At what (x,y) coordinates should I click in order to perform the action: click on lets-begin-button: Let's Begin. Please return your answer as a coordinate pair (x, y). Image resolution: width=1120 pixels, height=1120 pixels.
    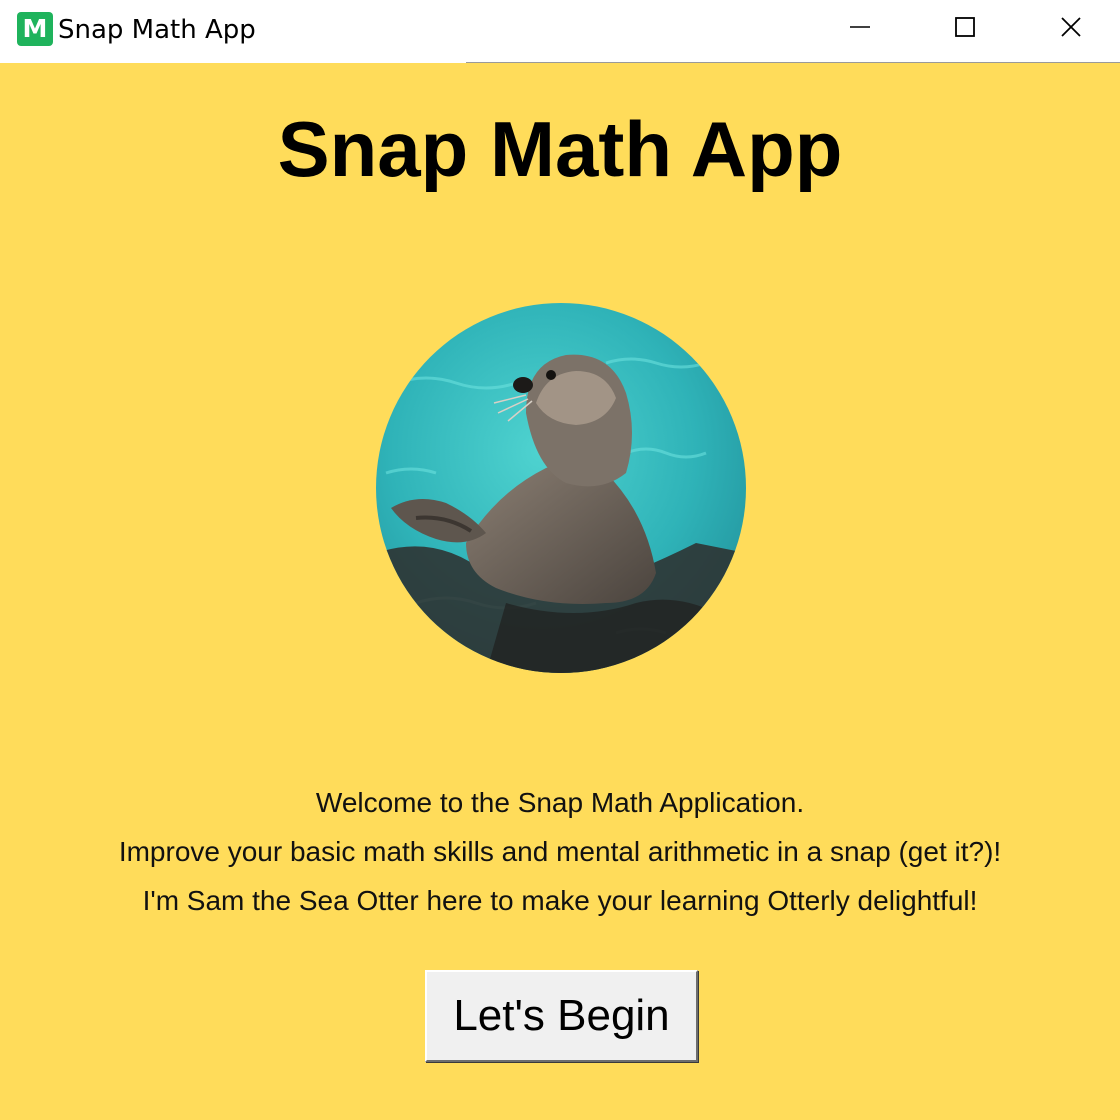
    Looking at the image, I should click on (561, 1016).